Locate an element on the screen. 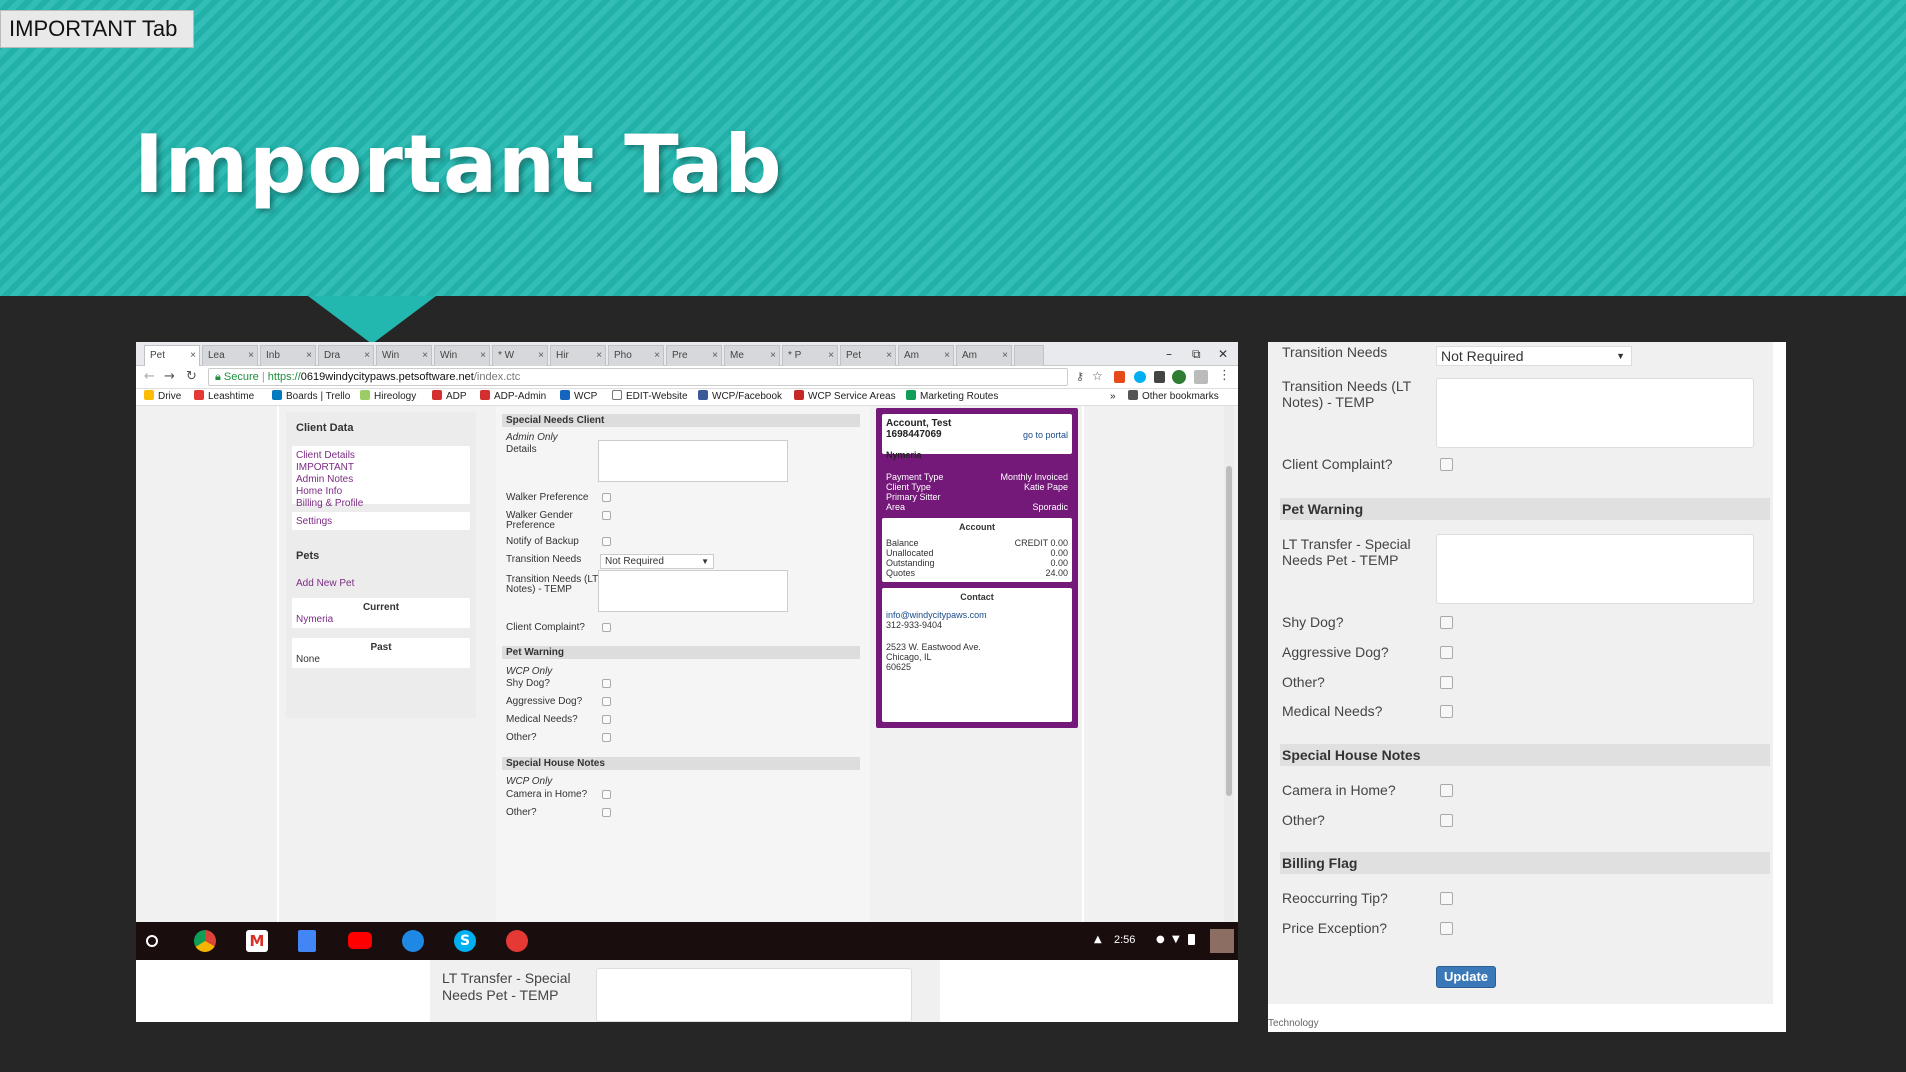 The image size is (1906, 1072). bookmark-service-areas: WCP Service Areas is located at coordinates (845, 397).